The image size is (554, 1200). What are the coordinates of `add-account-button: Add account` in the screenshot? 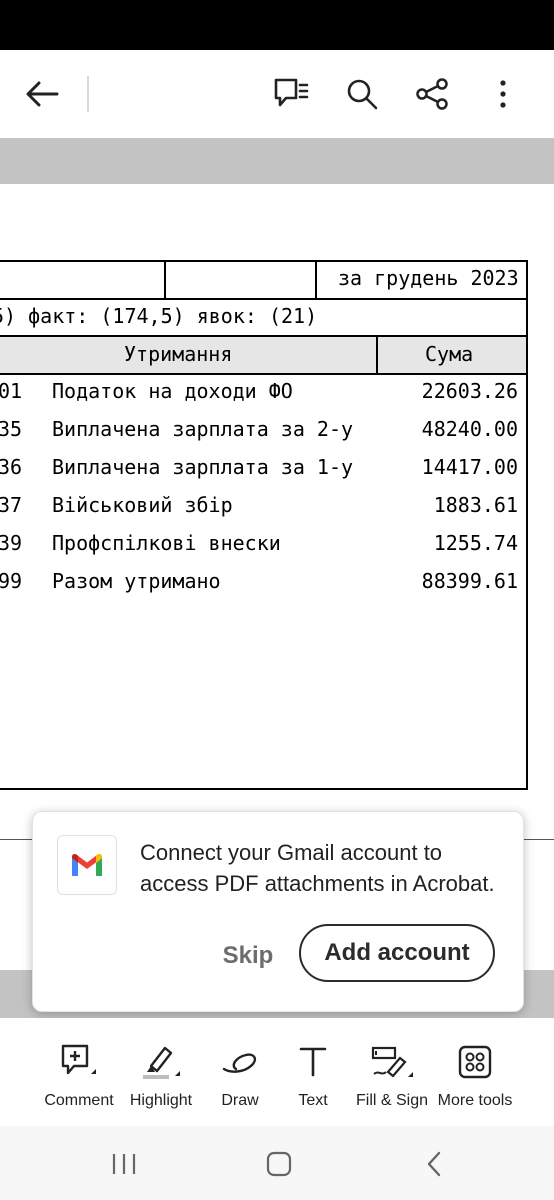 It's located at (397, 953).